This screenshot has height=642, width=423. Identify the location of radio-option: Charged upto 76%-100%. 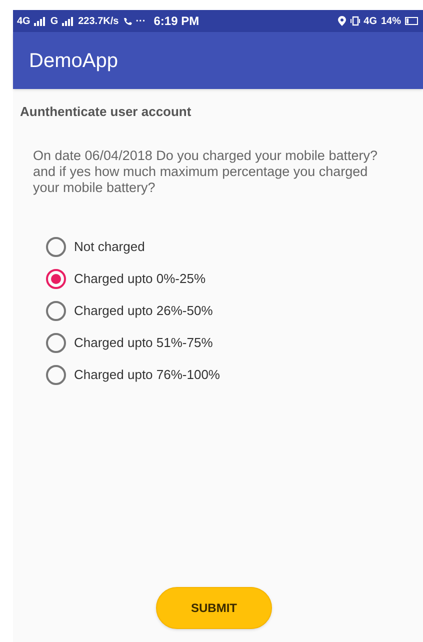
(234, 374).